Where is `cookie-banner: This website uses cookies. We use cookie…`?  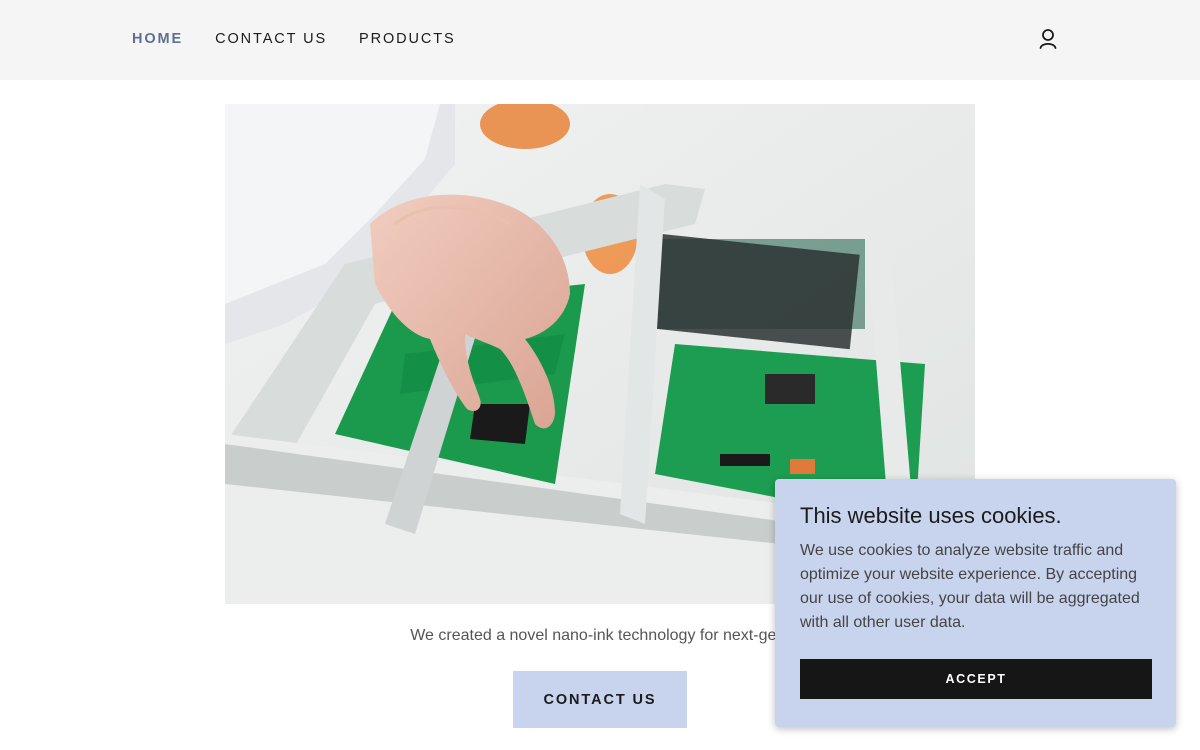
cookie-banner: This website uses cookies. We use cookie… is located at coordinates (975, 603).